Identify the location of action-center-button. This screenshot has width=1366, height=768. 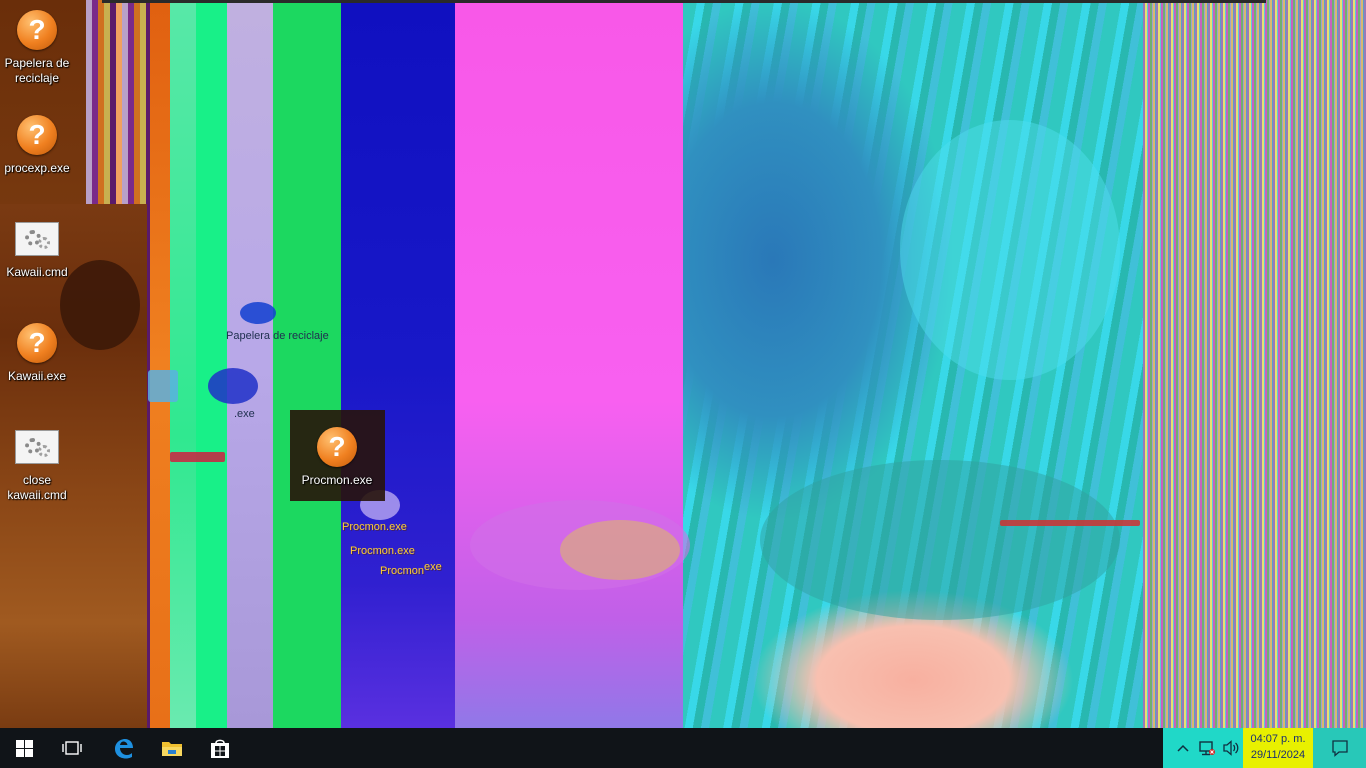
(1339, 748).